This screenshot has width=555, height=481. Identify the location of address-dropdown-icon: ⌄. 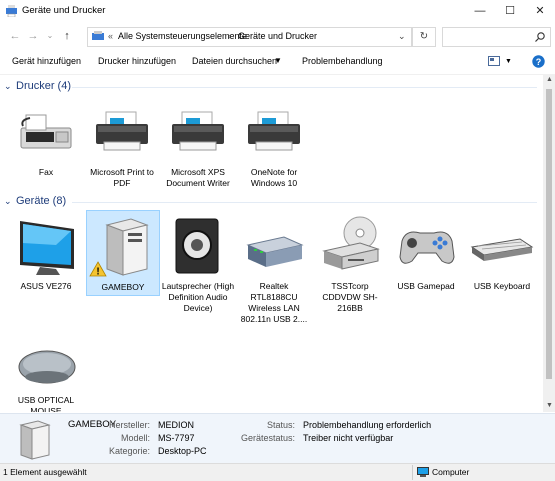
(402, 36).